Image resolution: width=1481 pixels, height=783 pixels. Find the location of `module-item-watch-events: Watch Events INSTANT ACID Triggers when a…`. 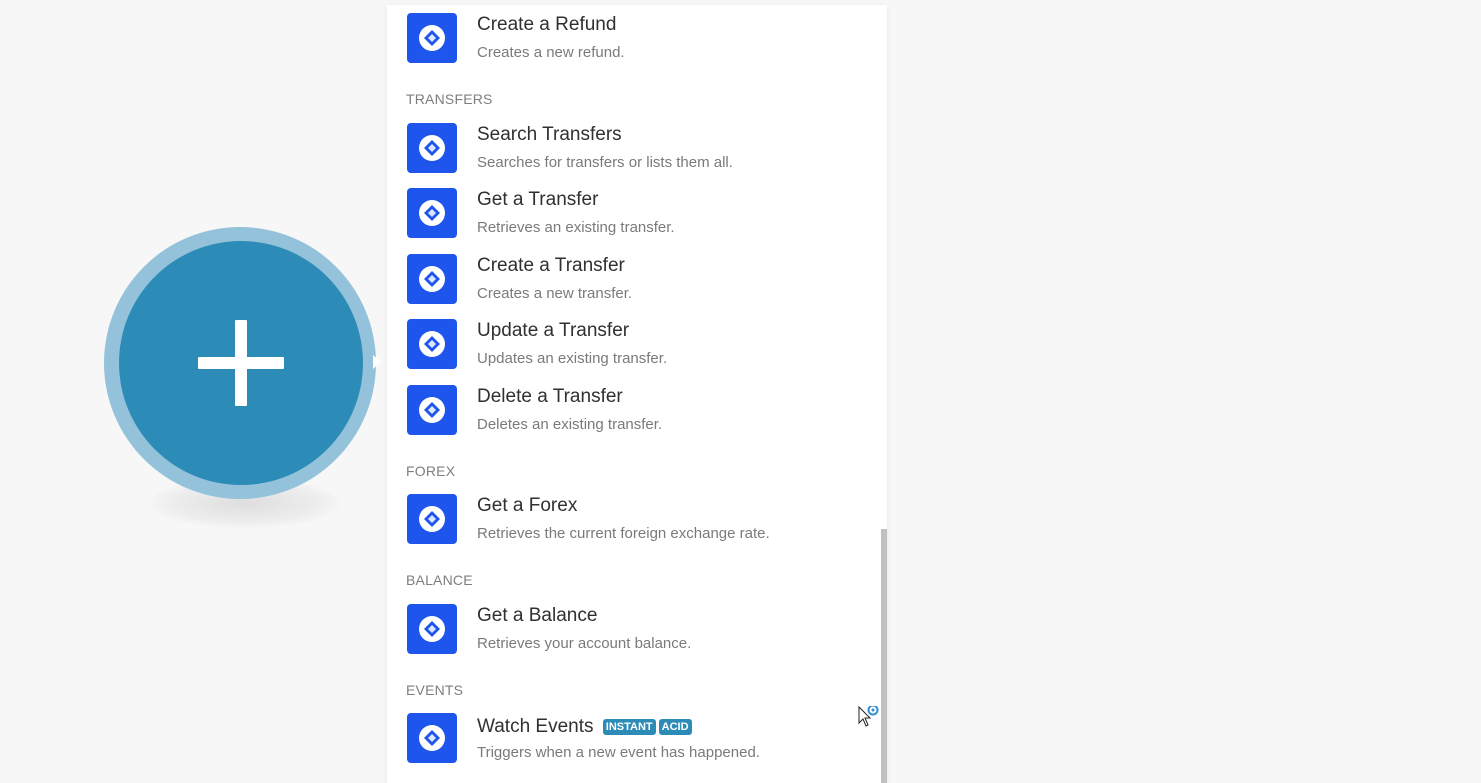

module-item-watch-events: Watch Events INSTANT ACID Triggers when a… is located at coordinates (637, 737).